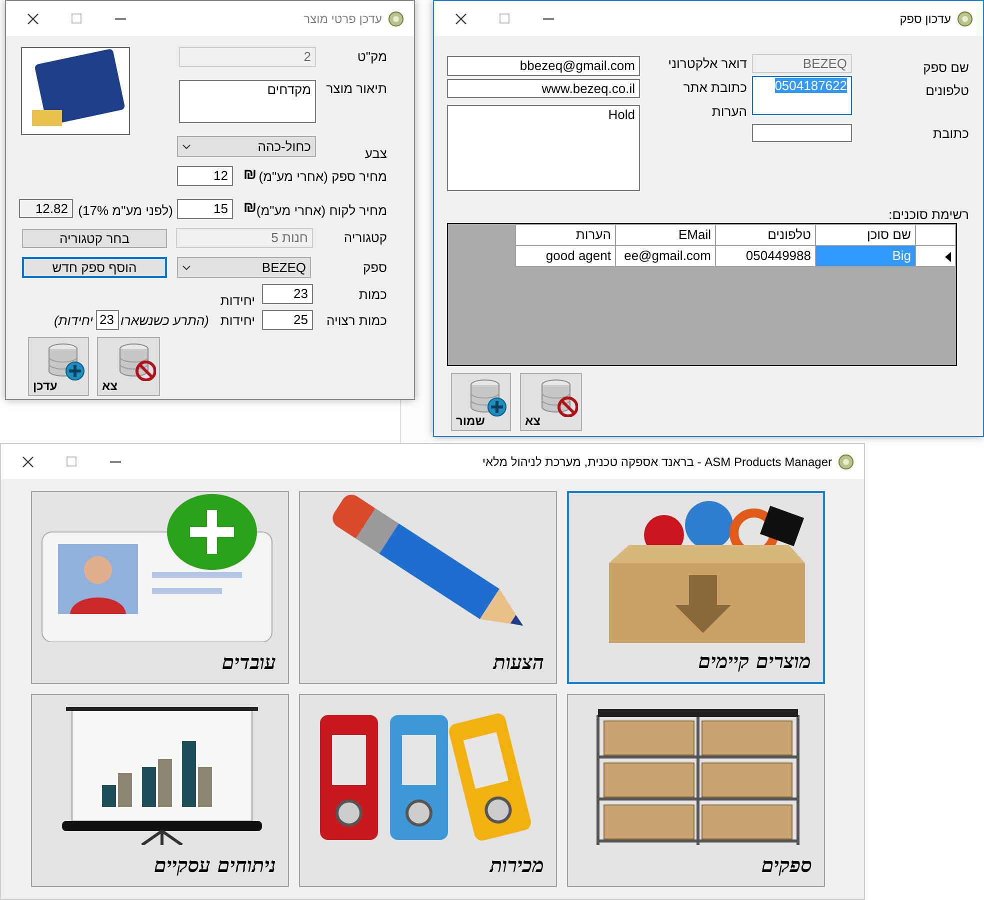  I want to click on field-label: כתובת, so click(950, 134).